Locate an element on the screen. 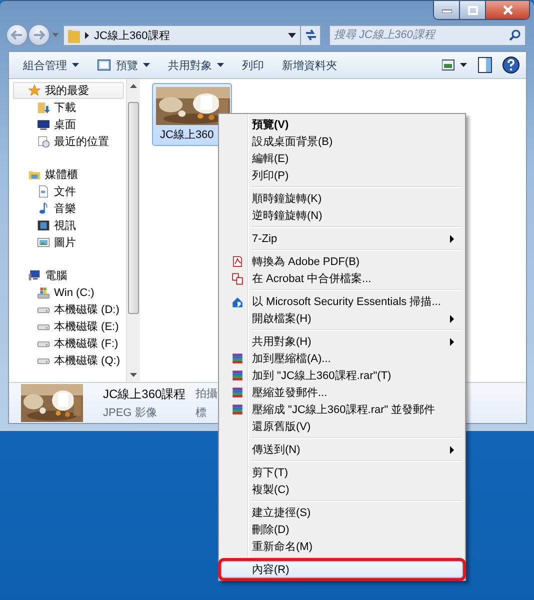 The height and width of the screenshot is (600, 534). scroll-up-icon is located at coordinates (133, 86).